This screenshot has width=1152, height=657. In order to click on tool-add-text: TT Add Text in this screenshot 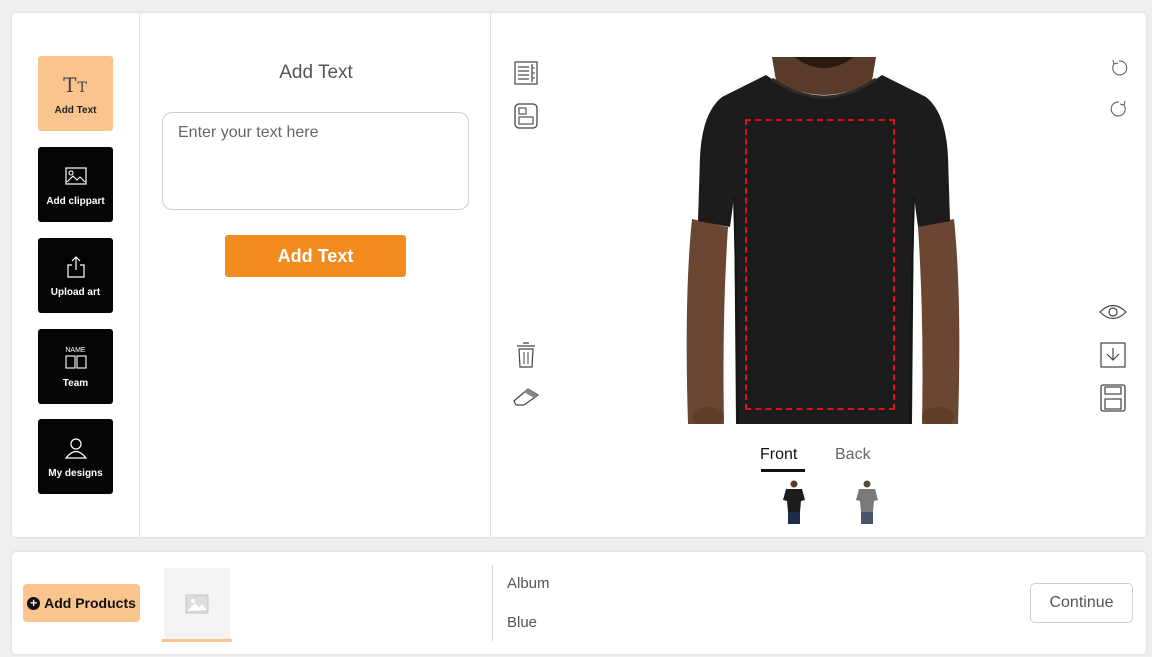, I will do `click(75, 93)`.